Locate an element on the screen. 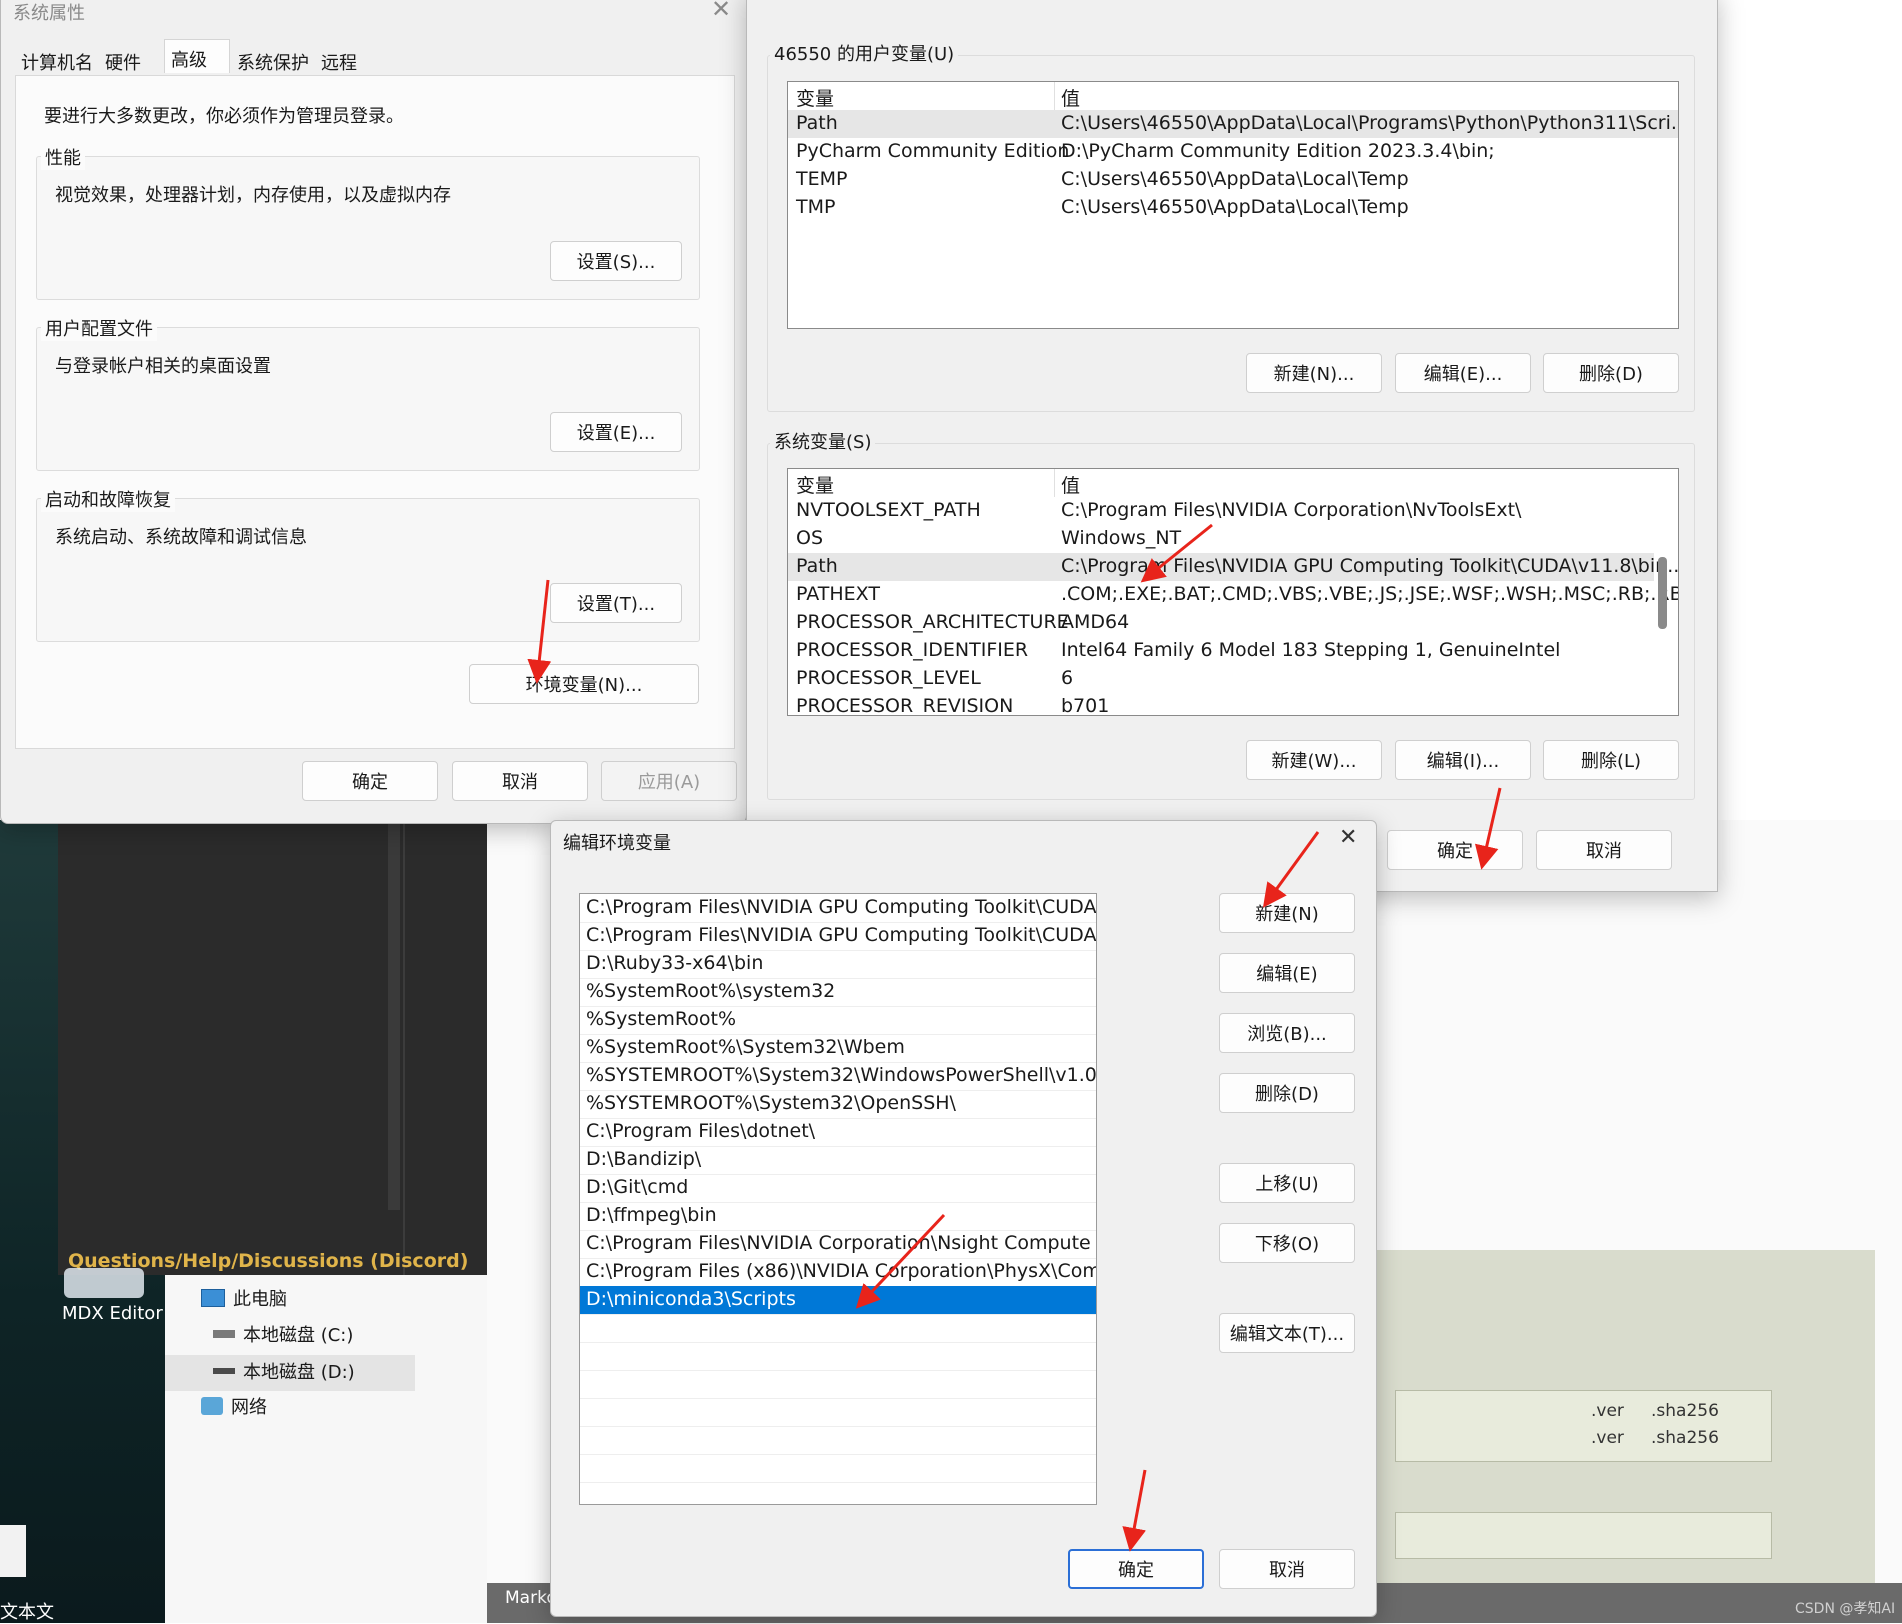  new-entry-button: 新建(N) is located at coordinates (1287, 913).